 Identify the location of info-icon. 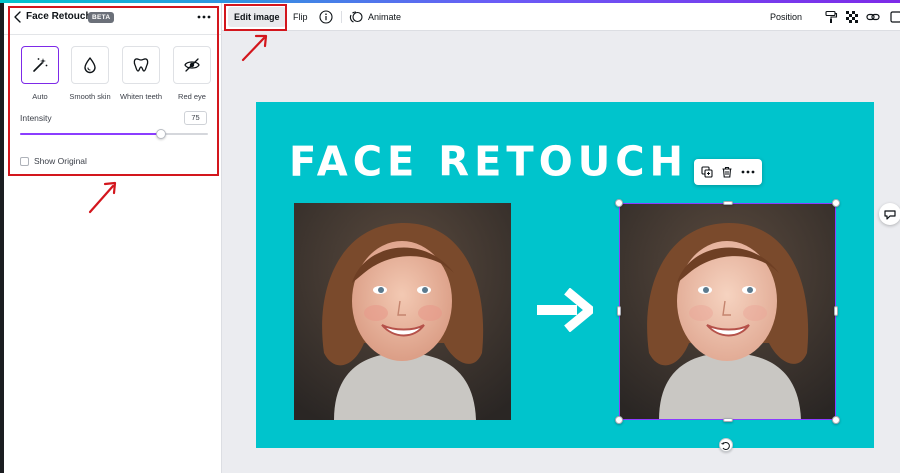
(326, 17).